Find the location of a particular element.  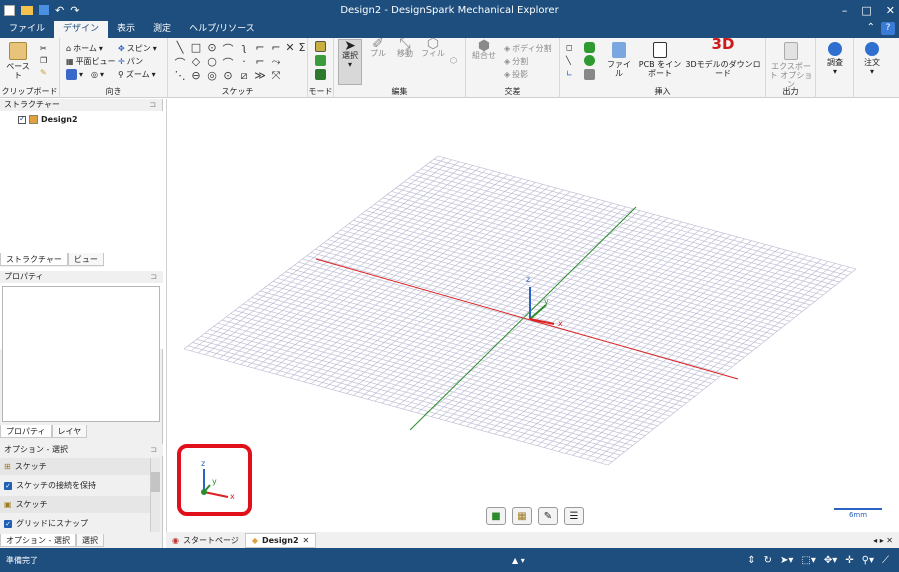

insert-file-button: ファイル is located at coordinates (619, 59).